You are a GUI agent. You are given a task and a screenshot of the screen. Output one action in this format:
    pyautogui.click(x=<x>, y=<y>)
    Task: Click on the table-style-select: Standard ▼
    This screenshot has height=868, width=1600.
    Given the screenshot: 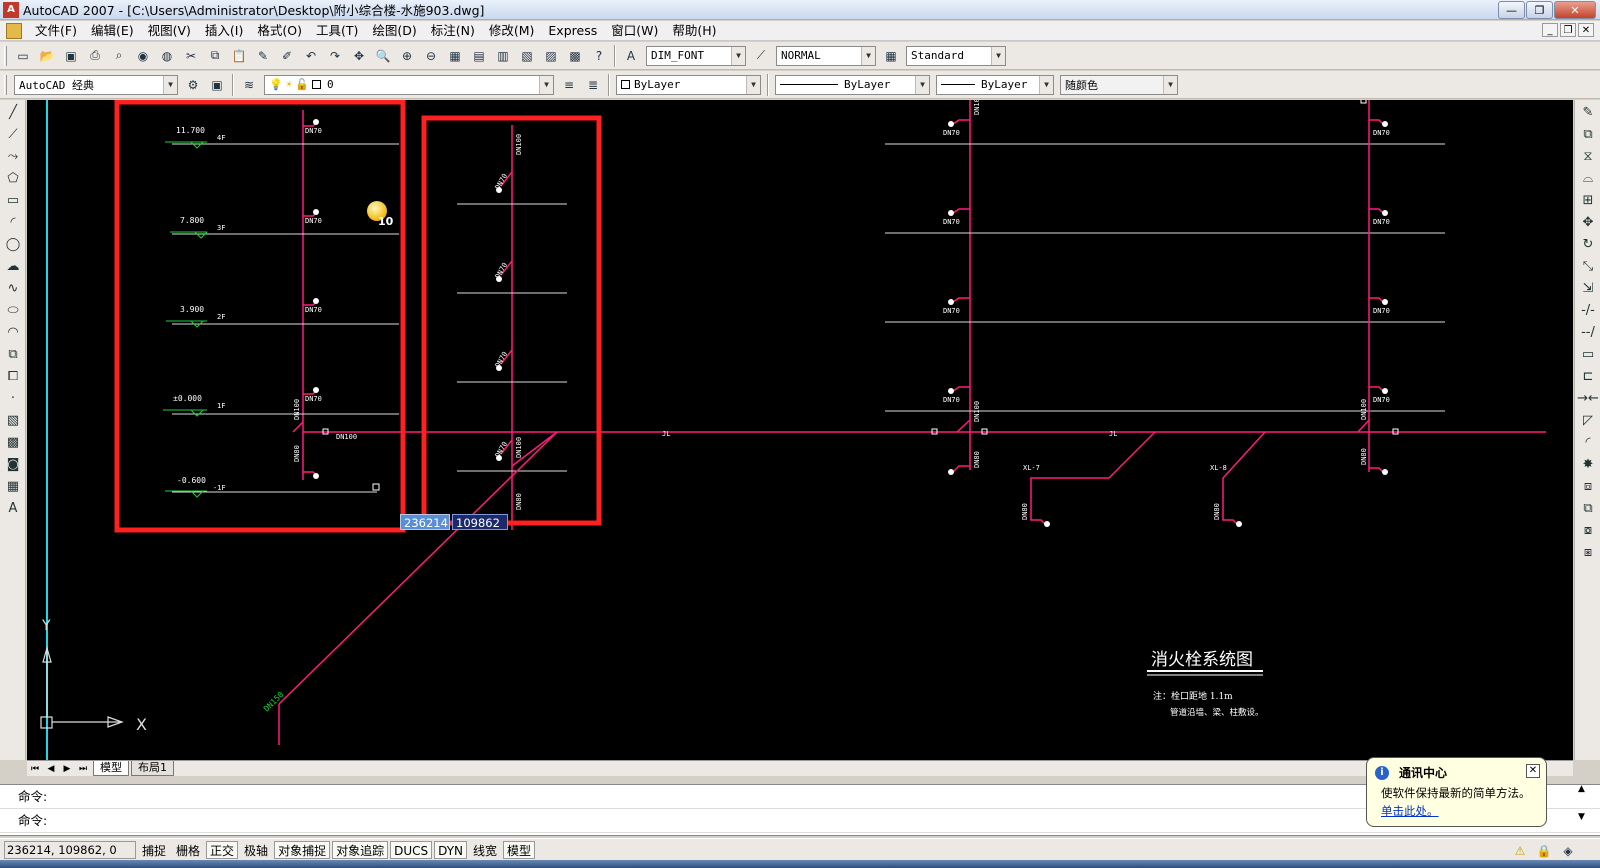 What is the action you would take?
    pyautogui.click(x=956, y=55)
    